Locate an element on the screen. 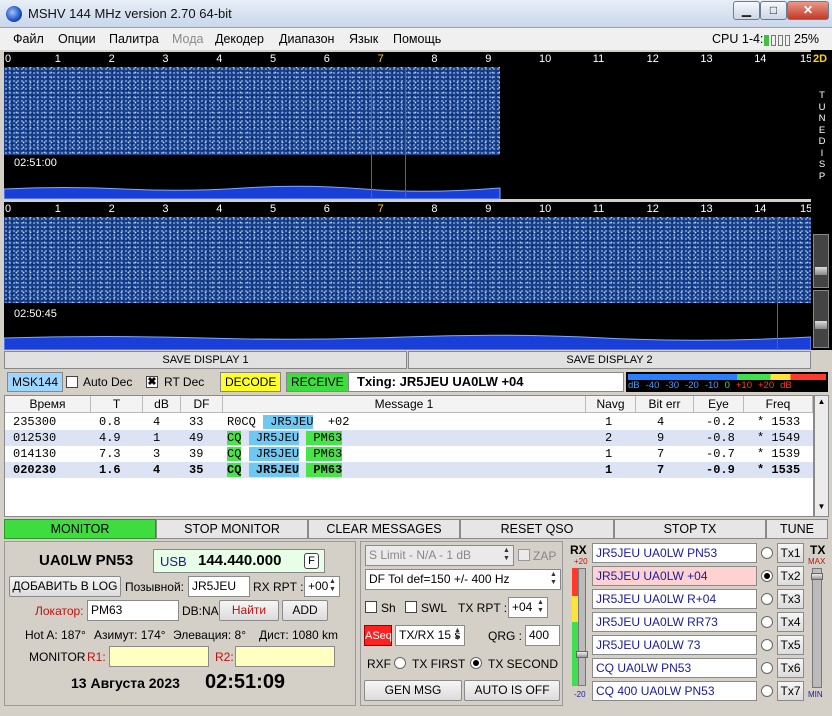 This screenshot has height=716, width=832. cell-db: 4 is located at coordinates (157, 422).